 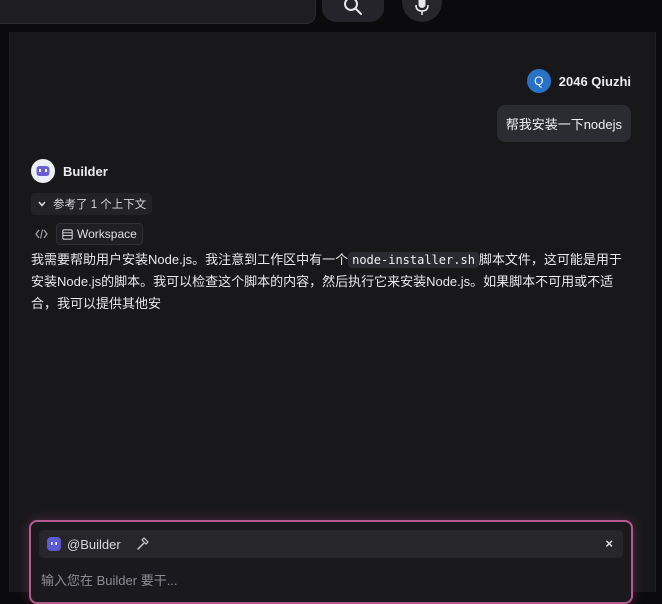 What do you see at coordinates (158, 12) in the screenshot?
I see `address-field` at bounding box center [158, 12].